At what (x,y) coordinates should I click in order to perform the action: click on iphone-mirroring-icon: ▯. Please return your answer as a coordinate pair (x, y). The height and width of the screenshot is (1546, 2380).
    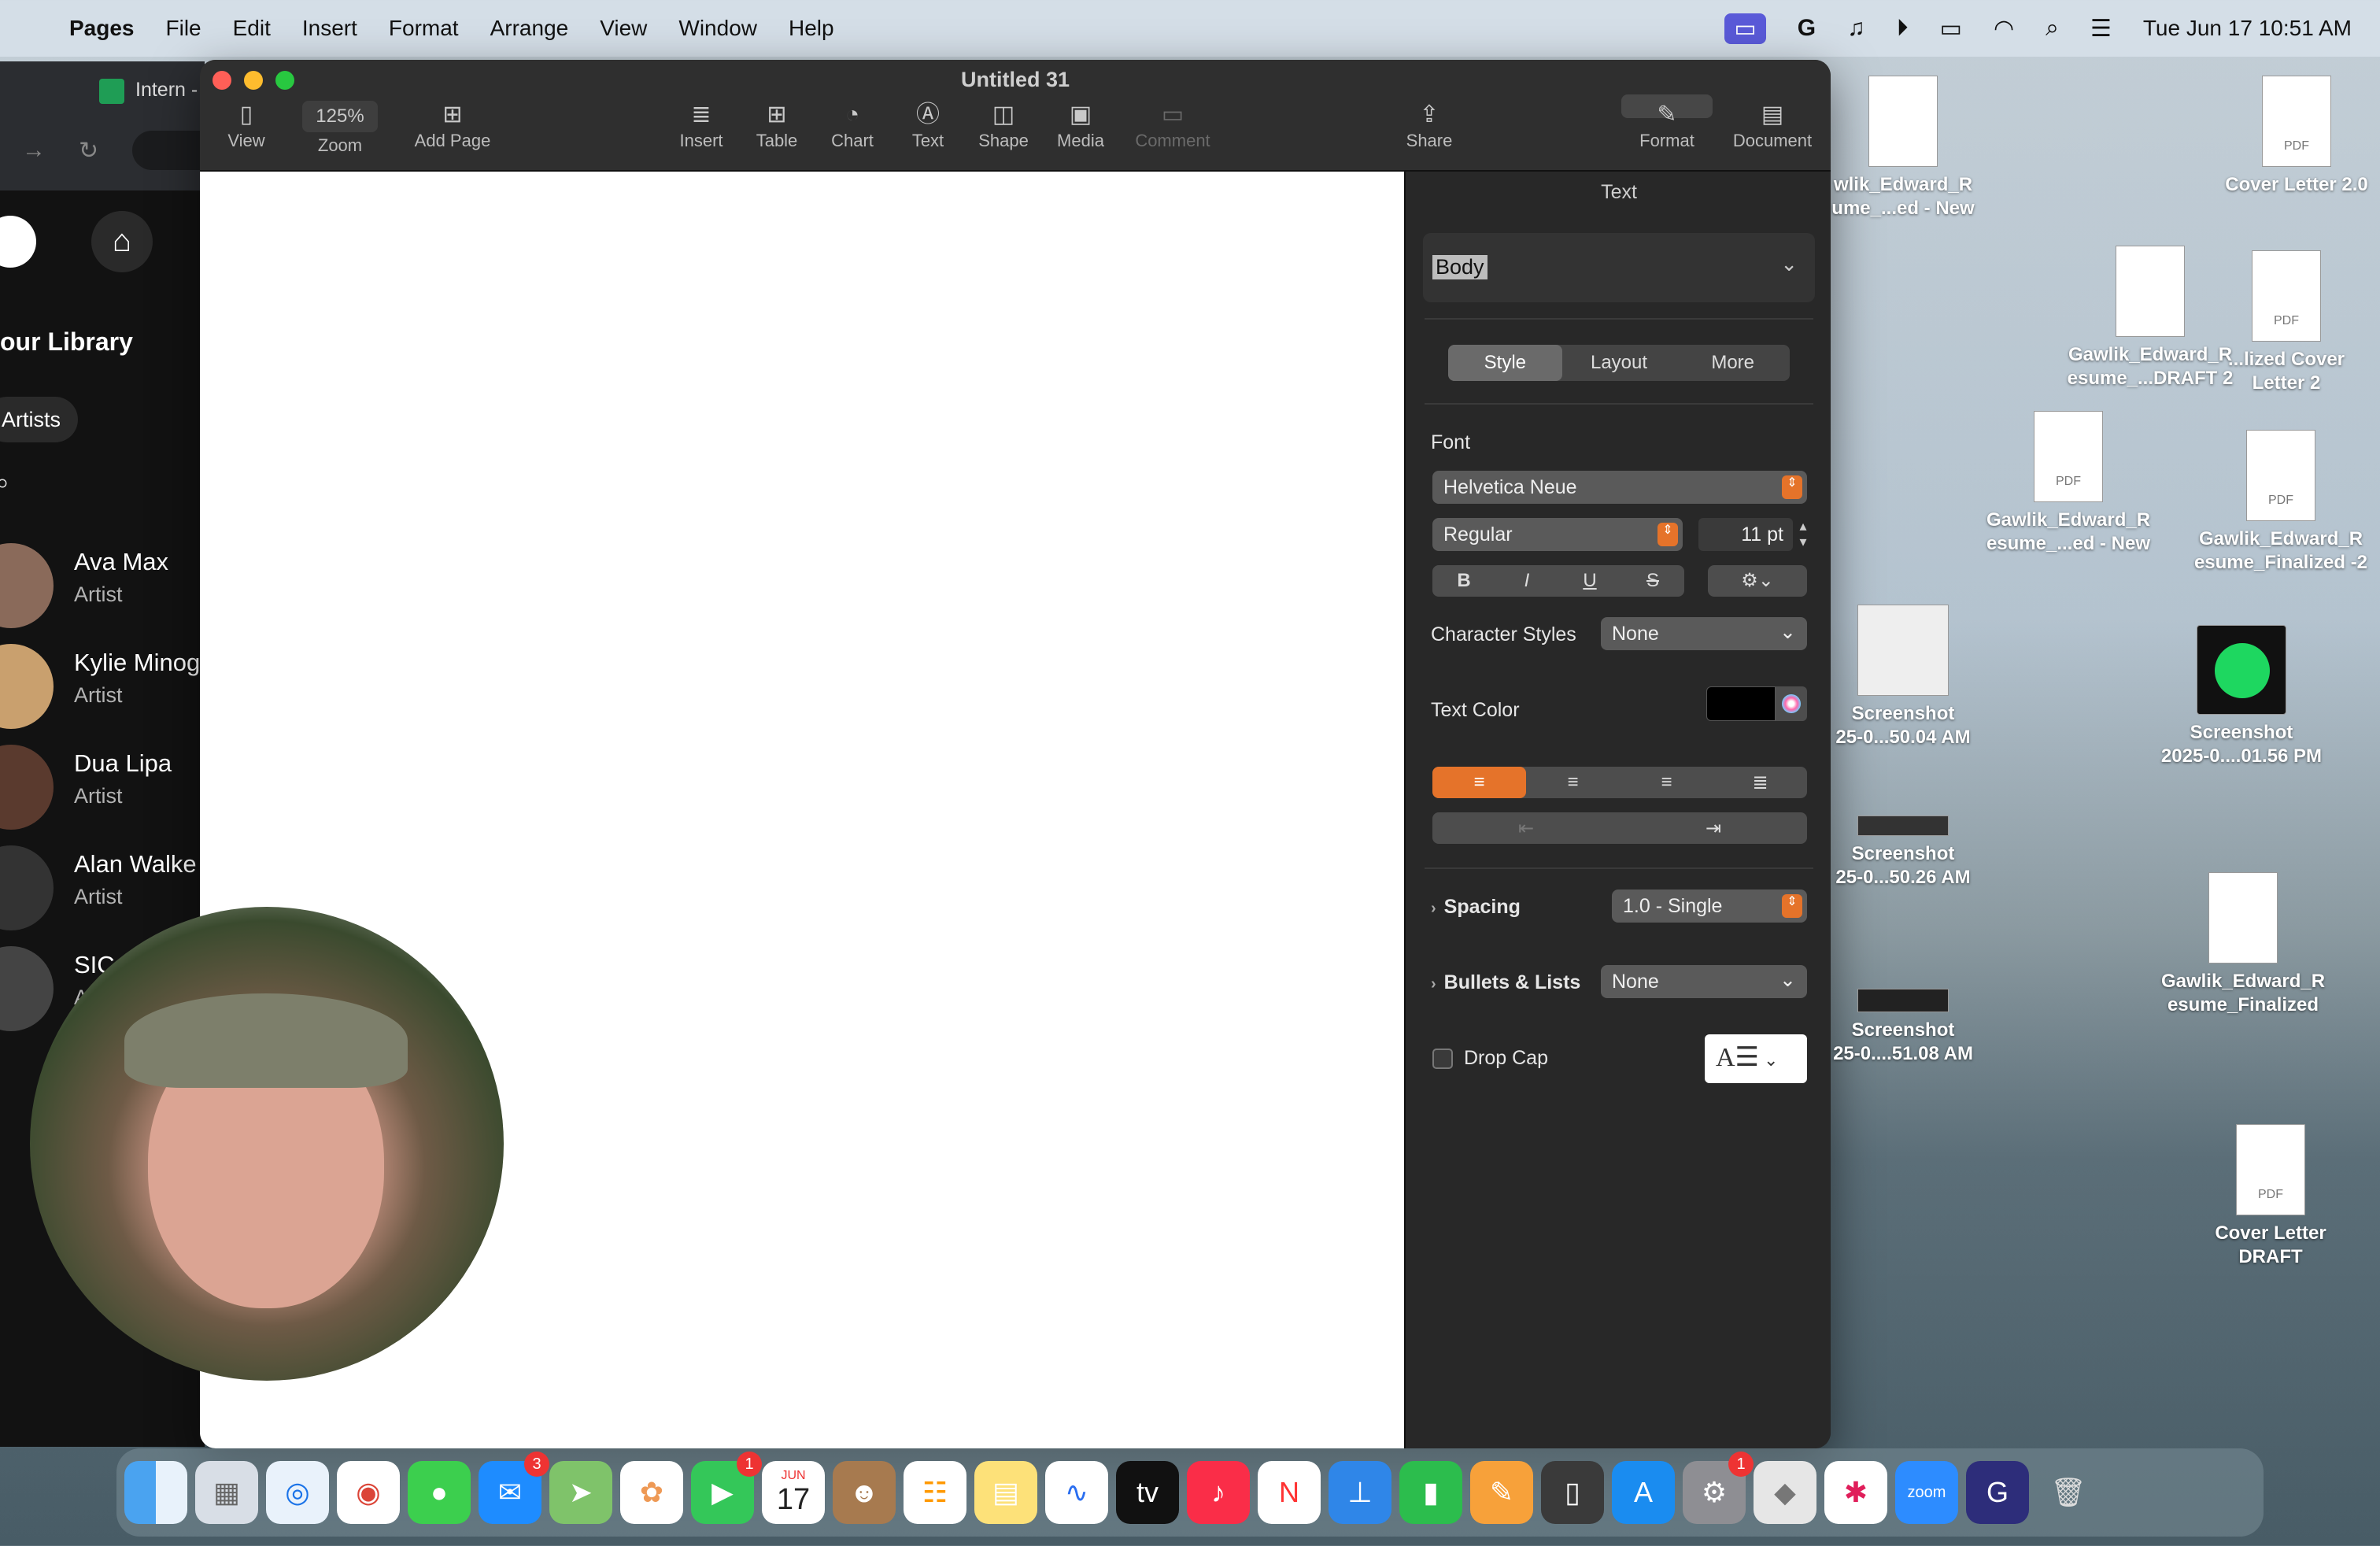
    Looking at the image, I should click on (1572, 1493).